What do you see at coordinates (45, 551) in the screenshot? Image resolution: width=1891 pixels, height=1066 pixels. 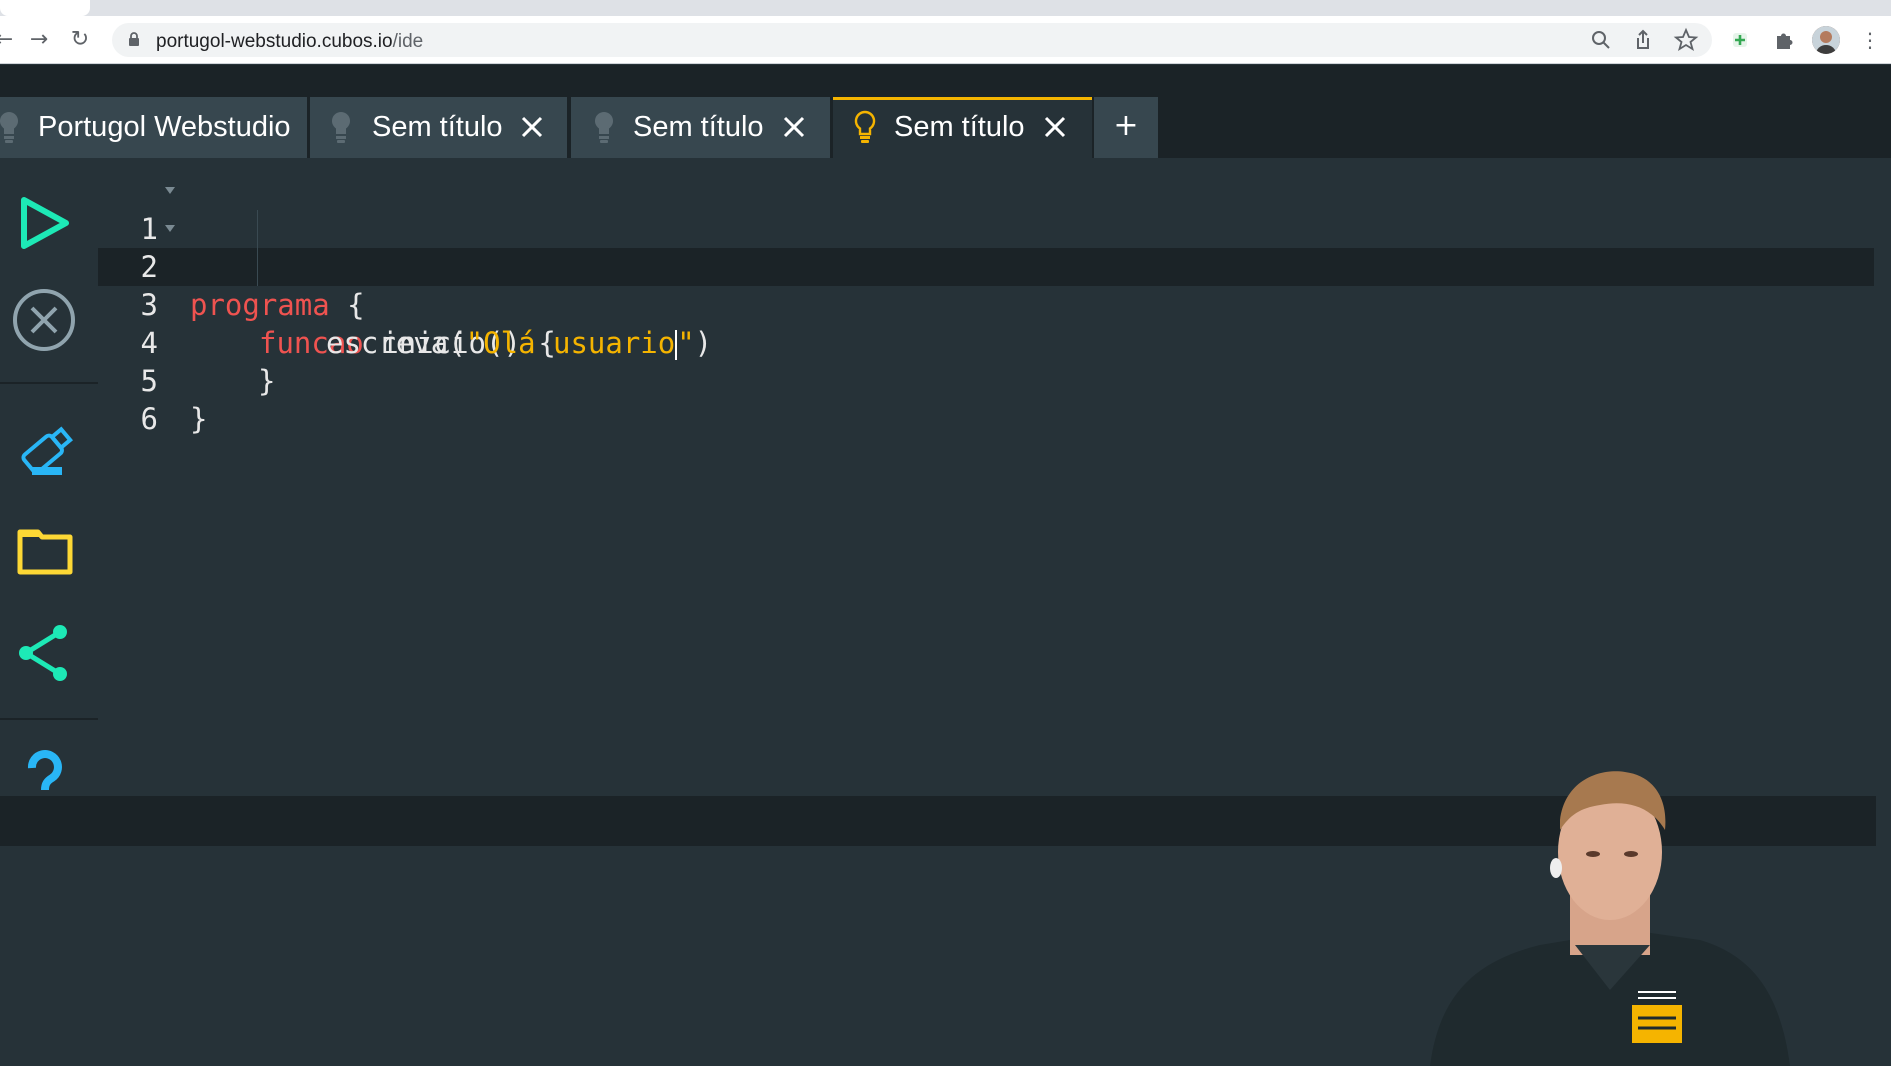 I see `folder-icon` at bounding box center [45, 551].